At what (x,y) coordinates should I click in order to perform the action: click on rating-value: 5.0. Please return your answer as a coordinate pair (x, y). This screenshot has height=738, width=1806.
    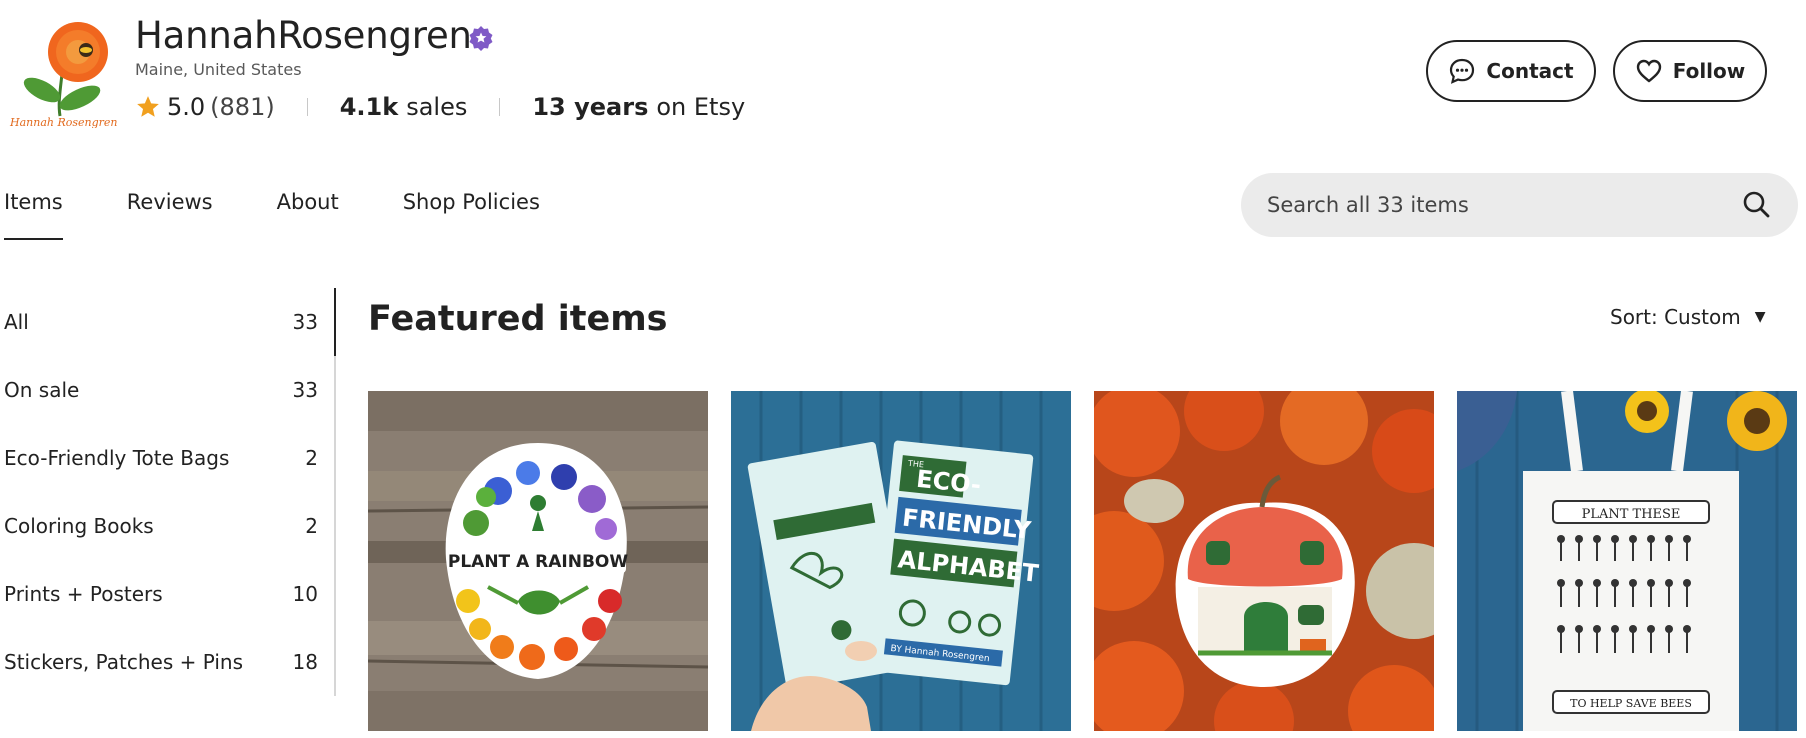
    Looking at the image, I should click on (186, 107).